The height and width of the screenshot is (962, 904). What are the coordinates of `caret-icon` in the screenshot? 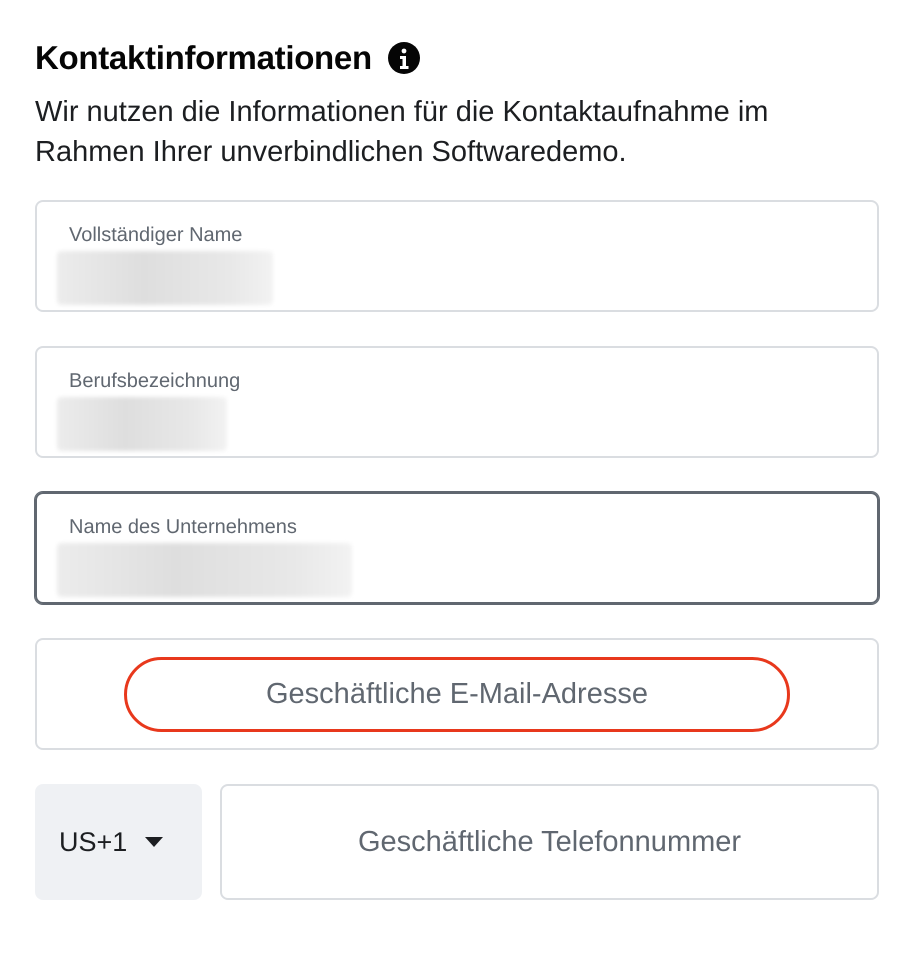 It's located at (154, 842).